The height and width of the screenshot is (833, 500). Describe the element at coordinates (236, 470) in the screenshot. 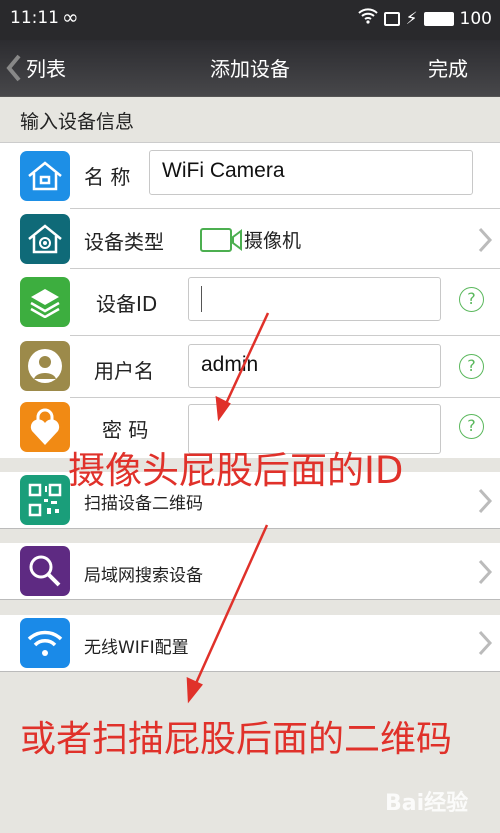

I see `annotation-id-note: 摄像头屁股后面的ID` at that location.